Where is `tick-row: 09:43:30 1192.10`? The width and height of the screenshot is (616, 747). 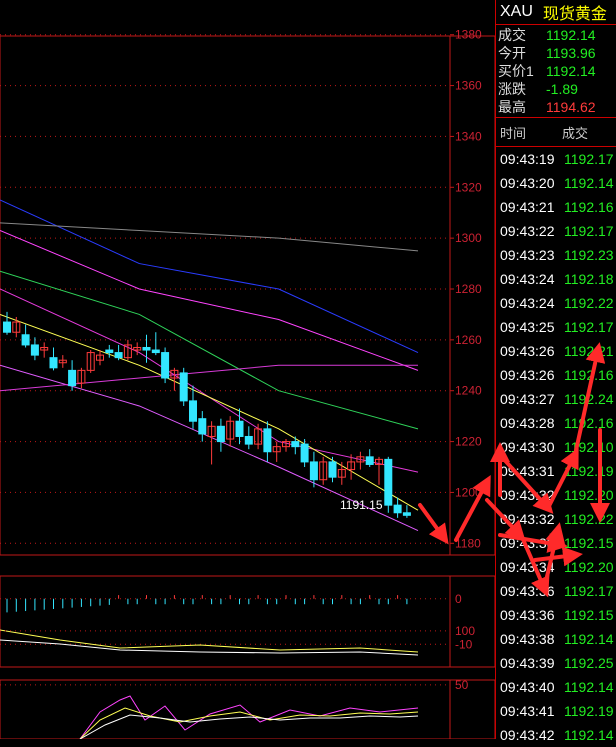 tick-row: 09:43:30 1192.10 is located at coordinates (556, 447).